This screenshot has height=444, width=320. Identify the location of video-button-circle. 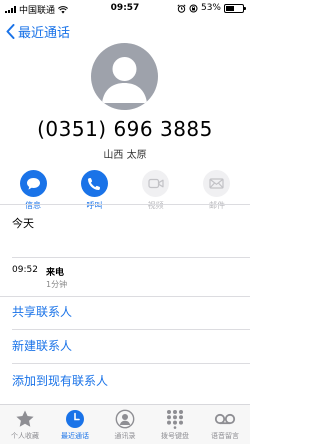
(156, 183).